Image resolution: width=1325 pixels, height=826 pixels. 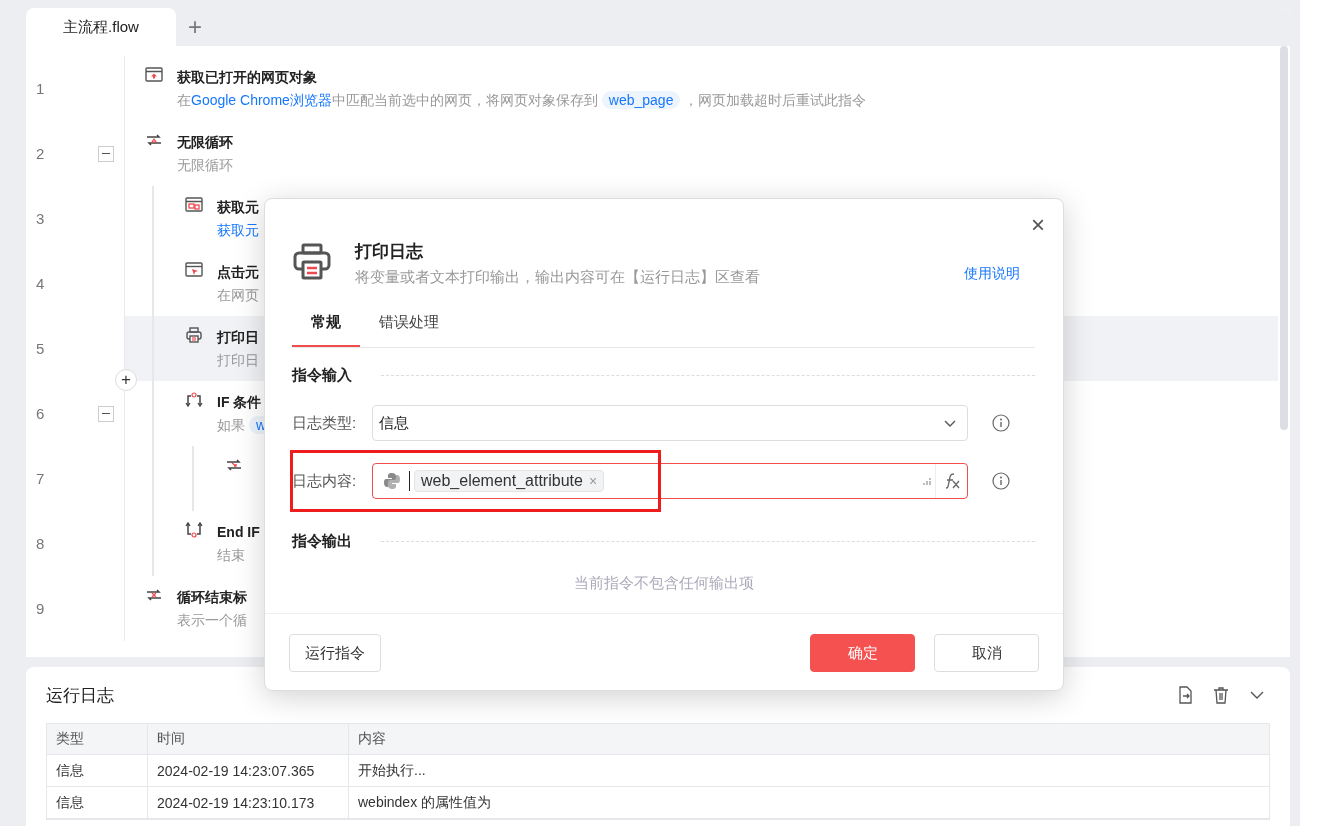 What do you see at coordinates (663, 583) in the screenshot?
I see `empty-message: 当前指令不包含任何输出项` at bounding box center [663, 583].